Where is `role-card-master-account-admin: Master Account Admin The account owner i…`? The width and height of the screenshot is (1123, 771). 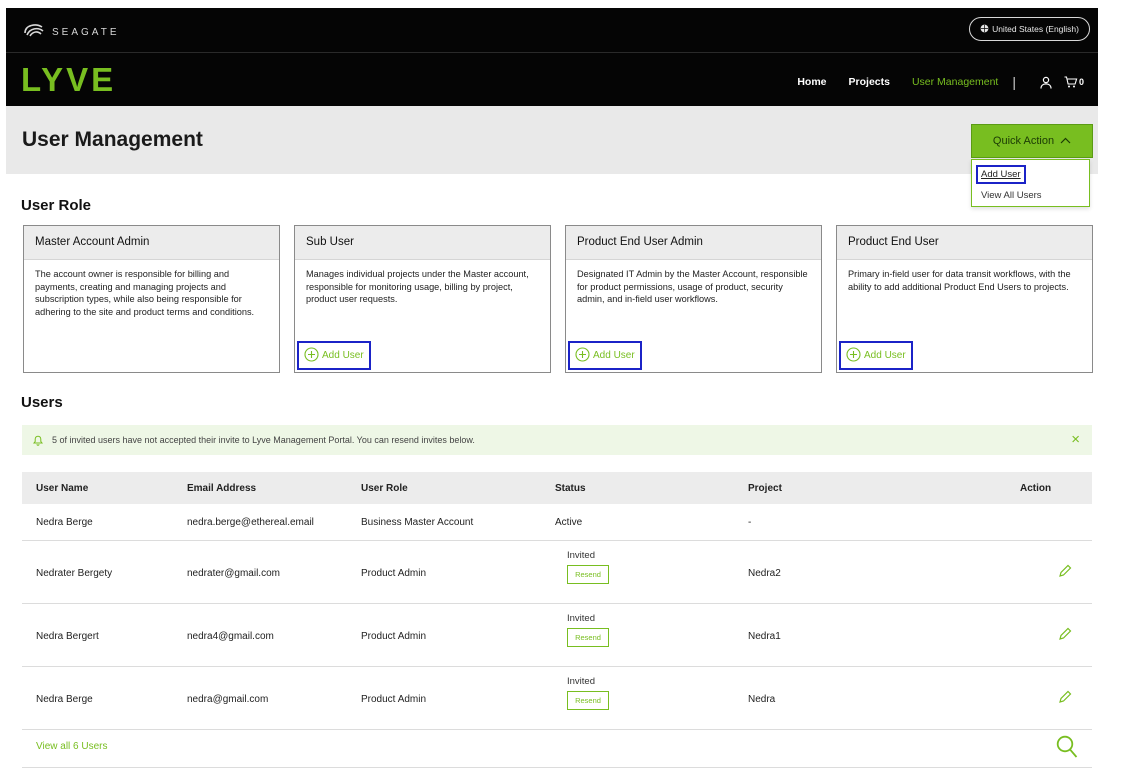
role-card-master-account-admin: Master Account Admin The account owner i… is located at coordinates (151, 299).